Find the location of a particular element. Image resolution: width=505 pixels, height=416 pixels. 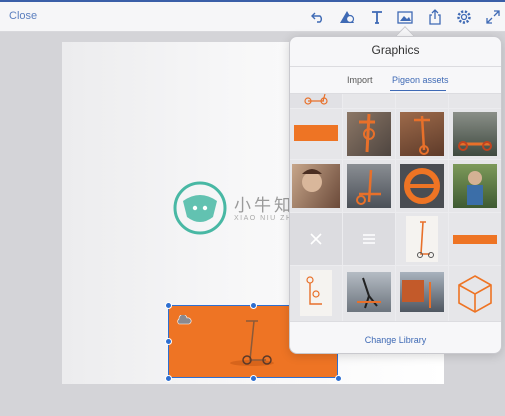

resize-handle-bottom is located at coordinates (253, 378).